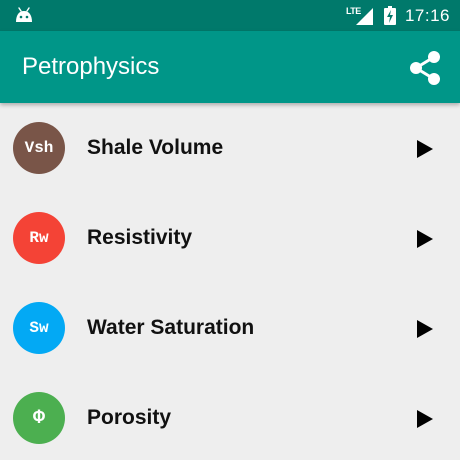  I want to click on avatar-shale-volume: Vsh, so click(39, 148).